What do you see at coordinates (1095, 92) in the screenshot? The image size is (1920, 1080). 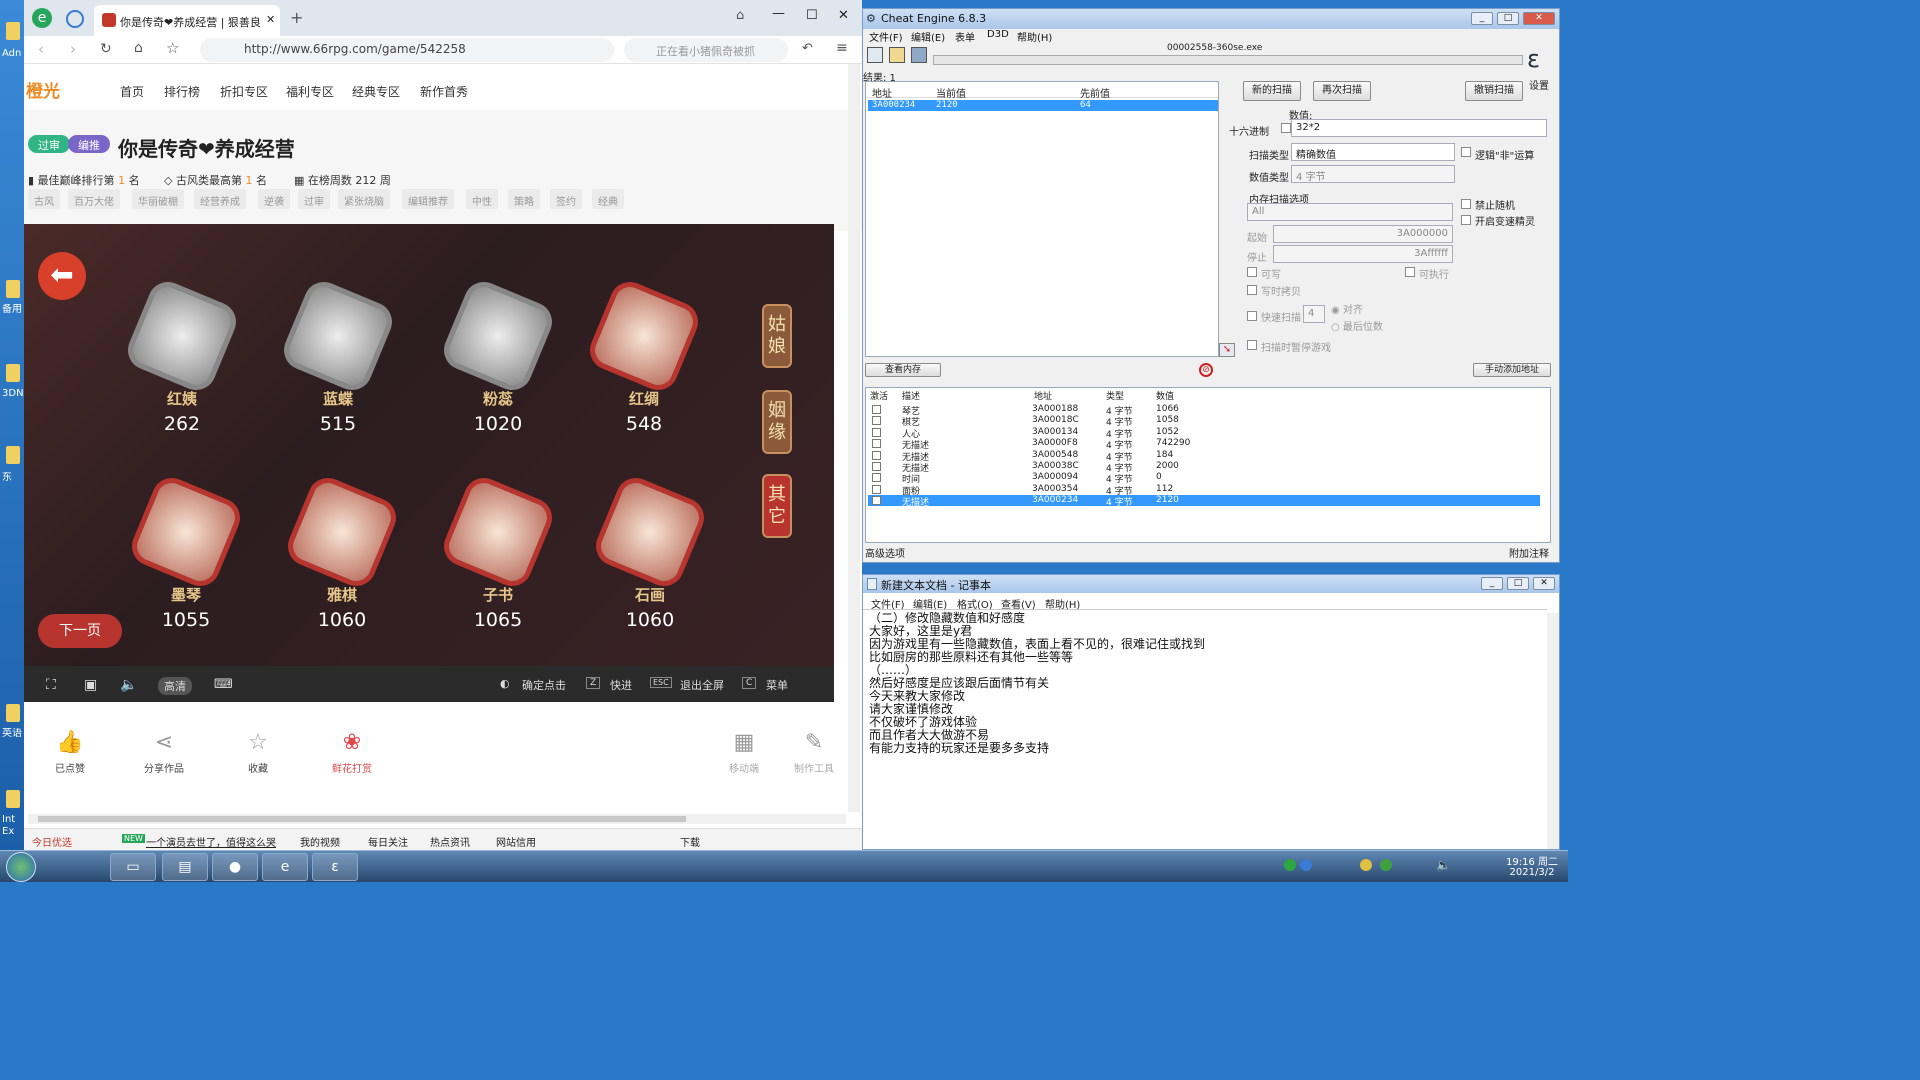 I see `col-previous: 先前值` at bounding box center [1095, 92].